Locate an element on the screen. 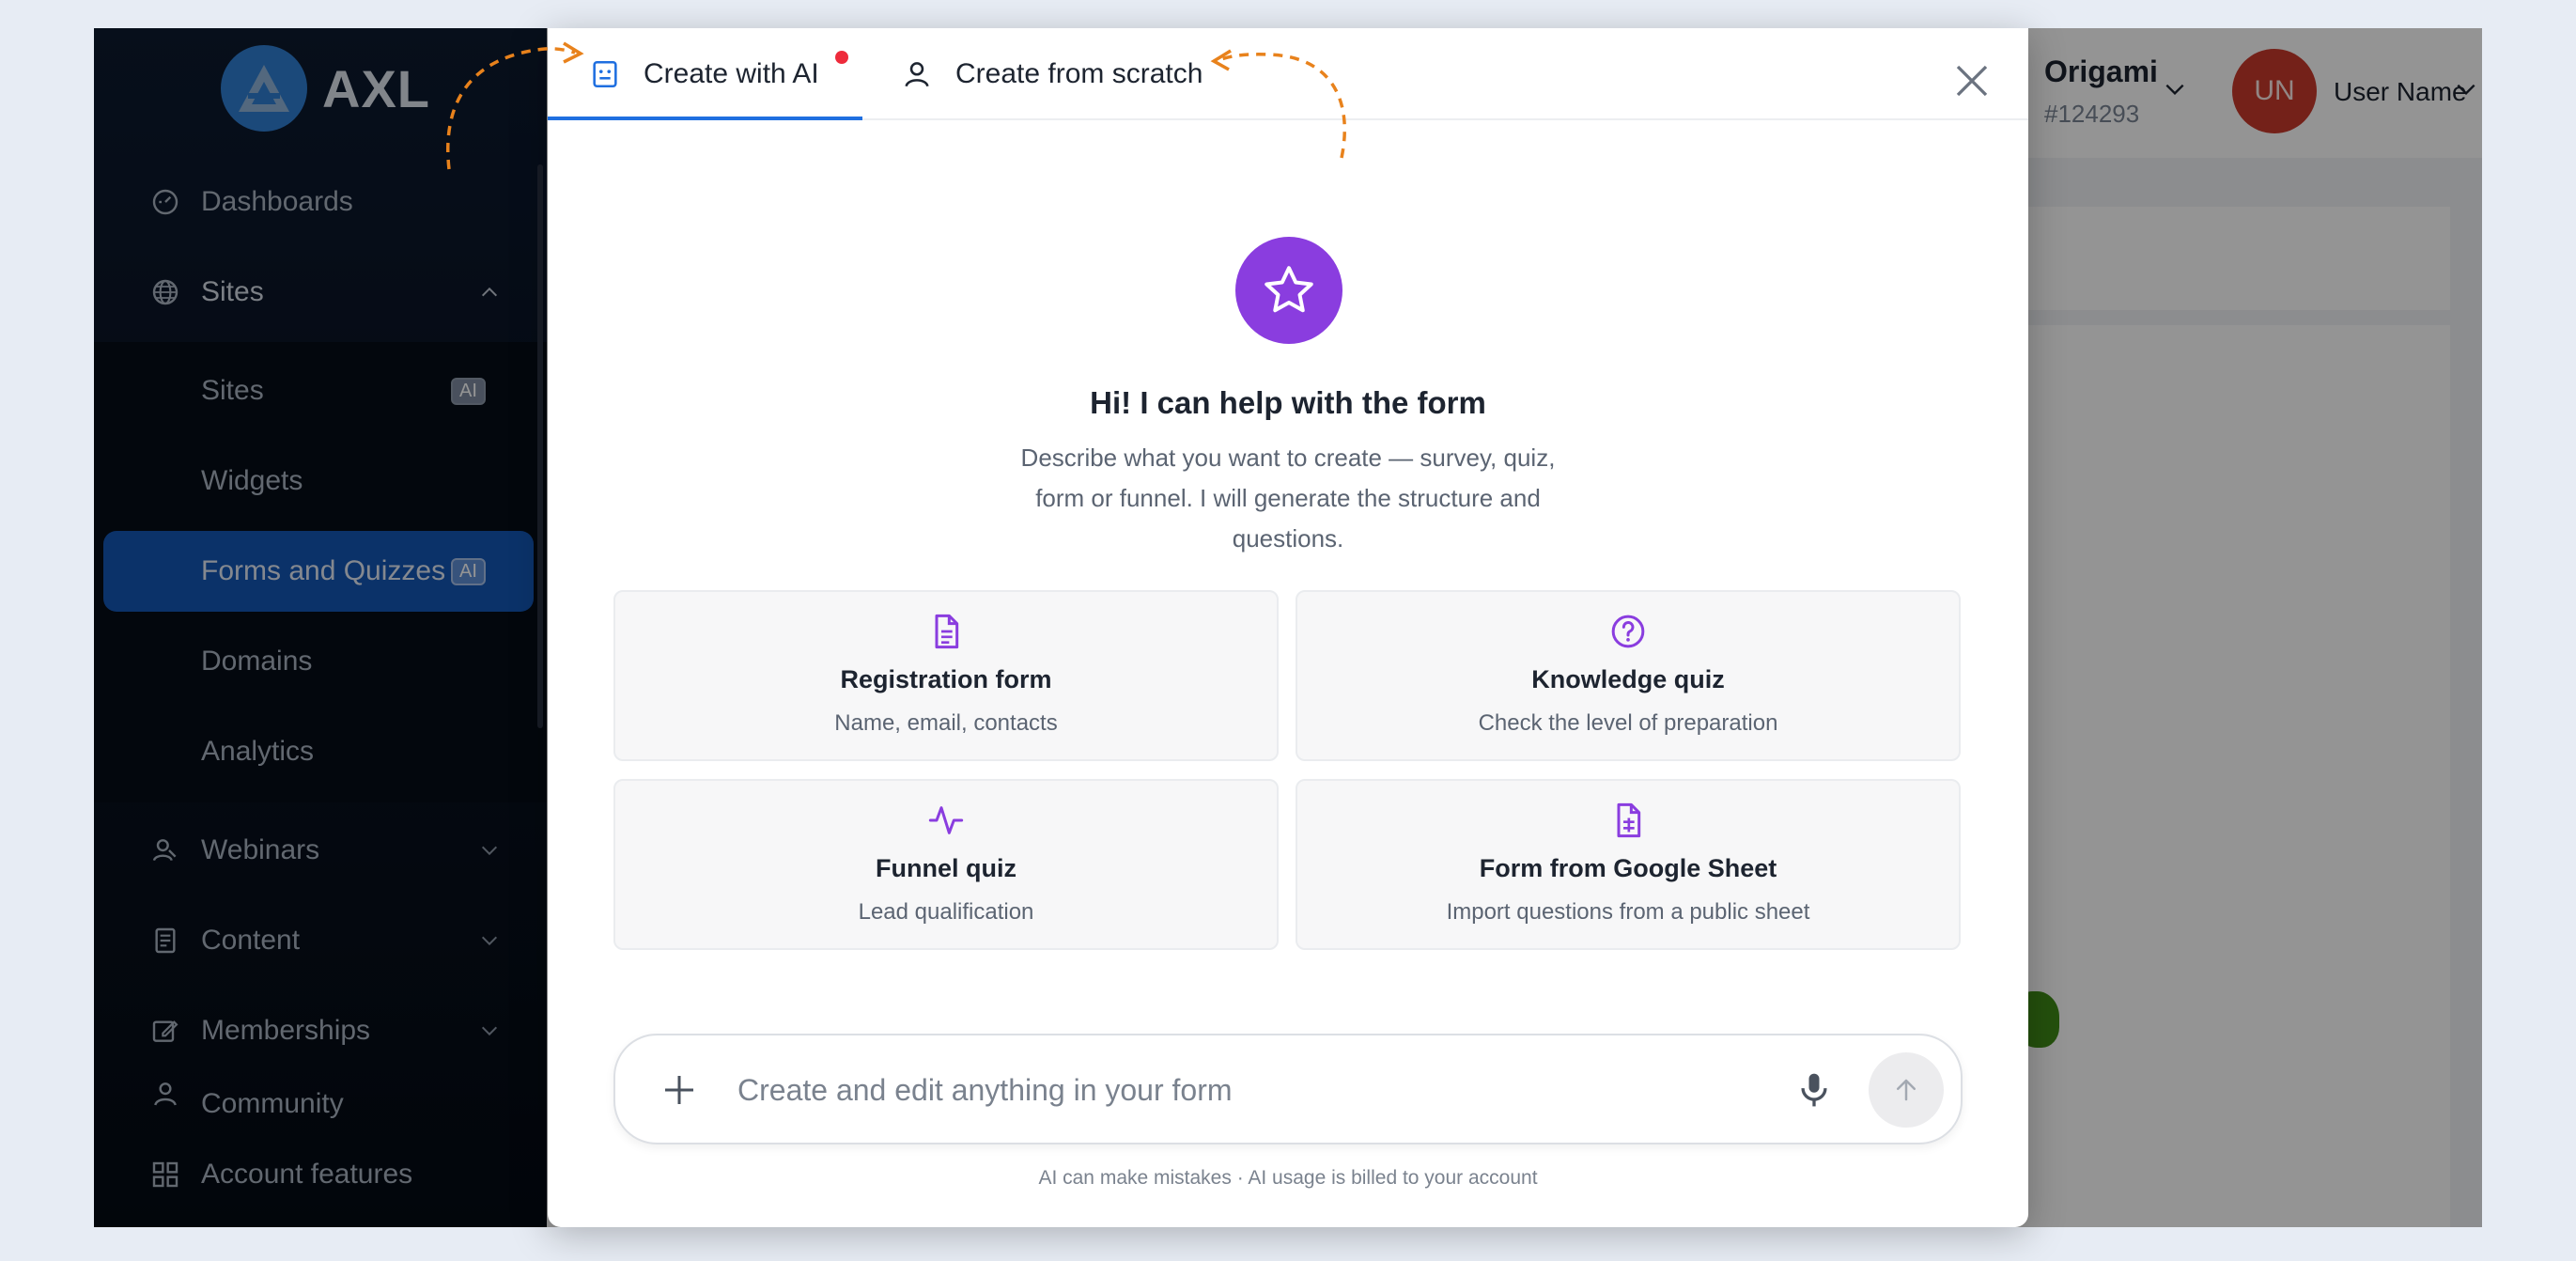 The width and height of the screenshot is (2576, 1261). prompt-composer is located at coordinates (1288, 1089).